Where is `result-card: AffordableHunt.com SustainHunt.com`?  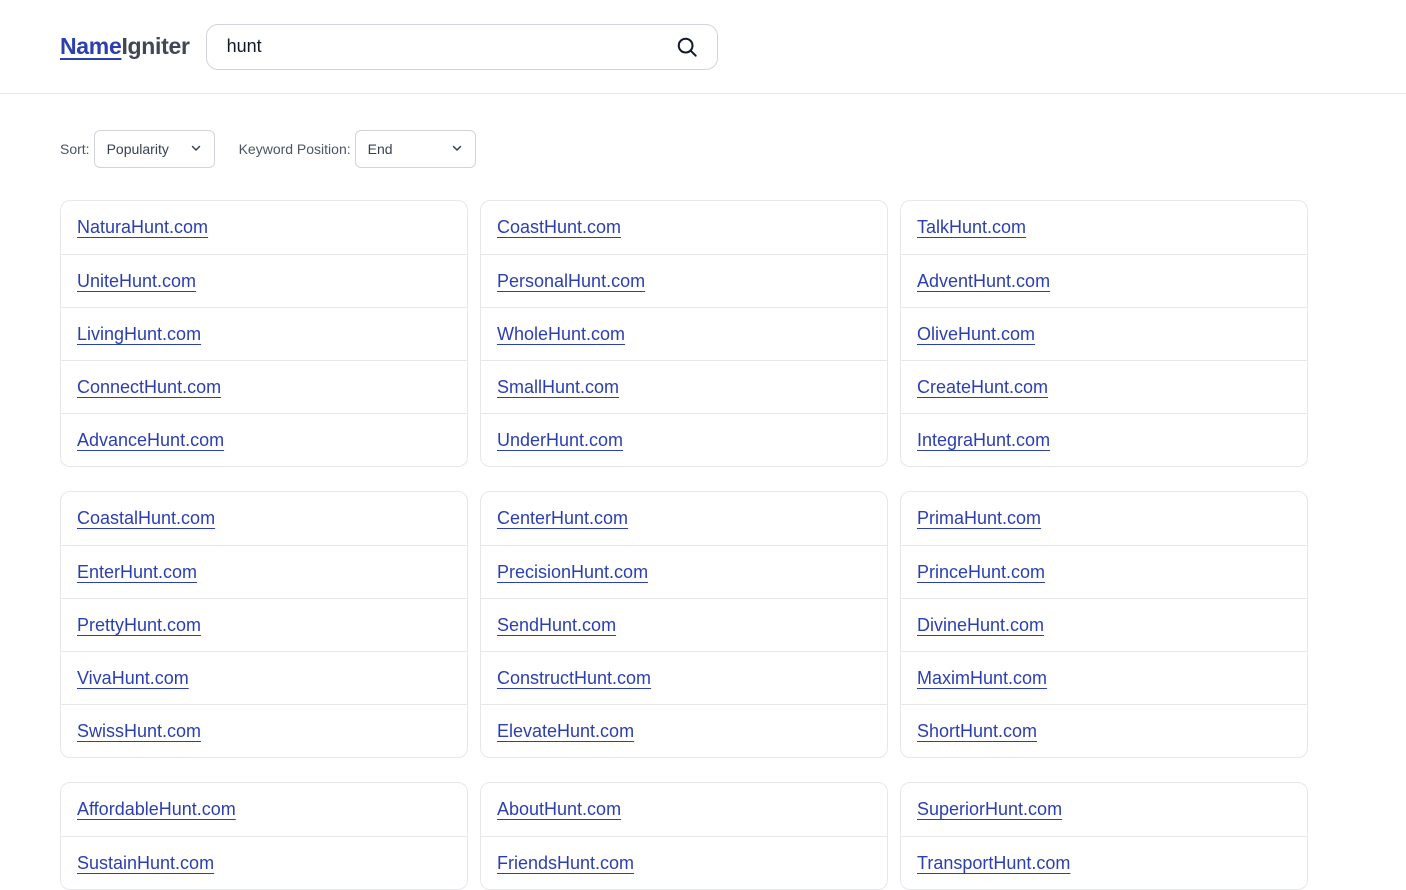
result-card: AffordableHunt.com SustainHunt.com is located at coordinates (264, 836).